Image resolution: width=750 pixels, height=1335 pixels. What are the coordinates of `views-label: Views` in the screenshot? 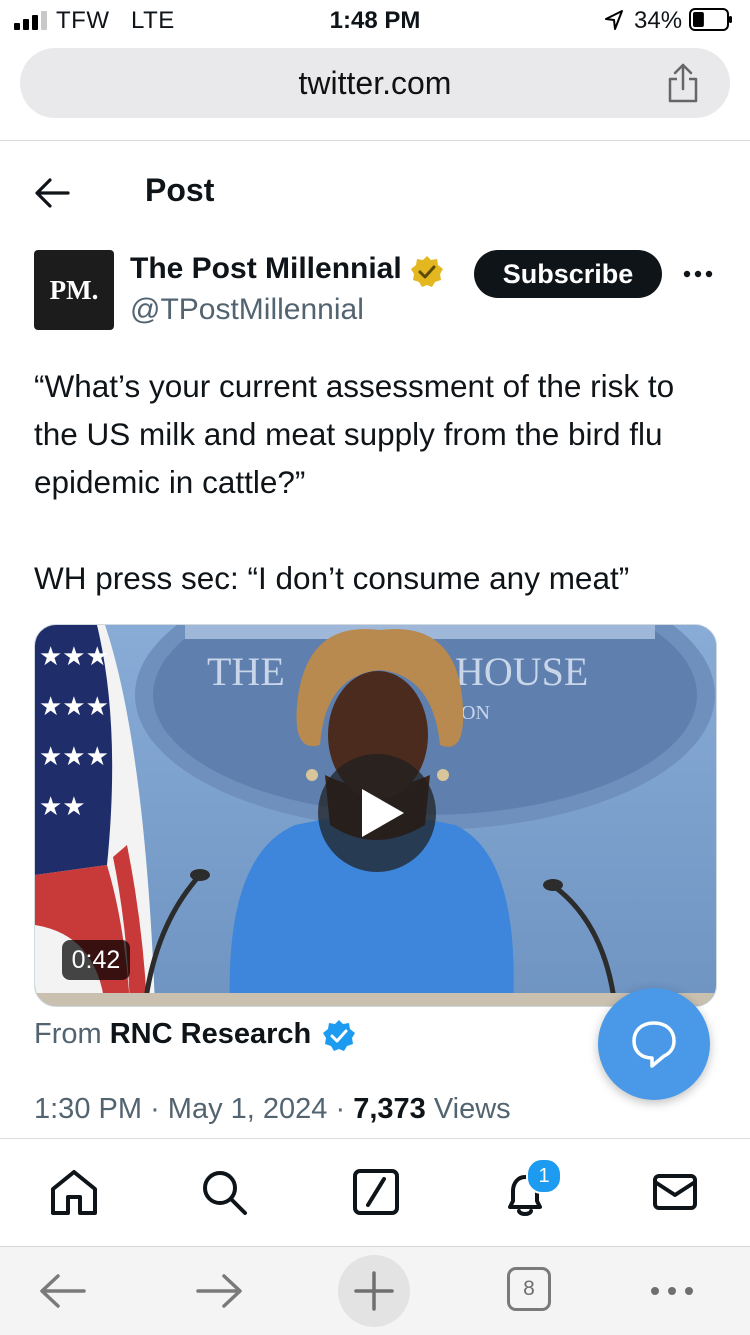 It's located at (472, 1109).